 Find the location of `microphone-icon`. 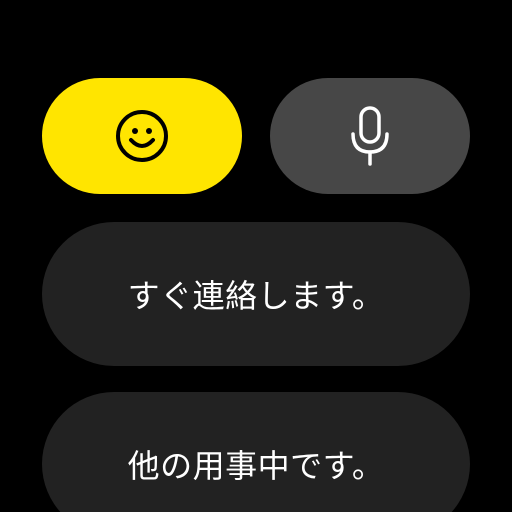

microphone-icon is located at coordinates (370, 136).